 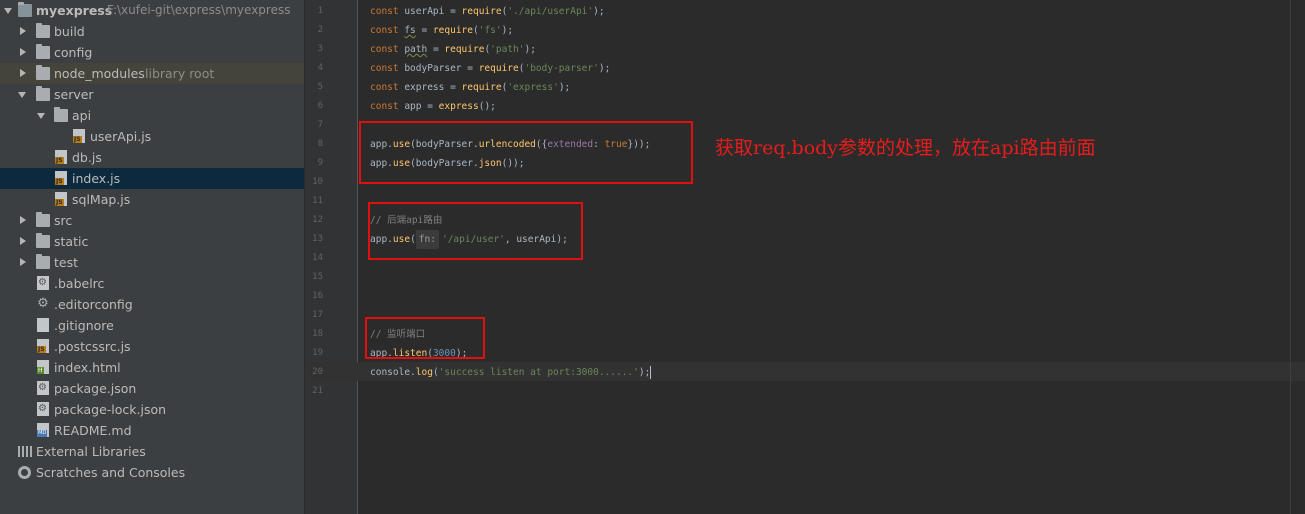 What do you see at coordinates (453, 49) in the screenshot?
I see `code-line-3: const path = require('path');` at bounding box center [453, 49].